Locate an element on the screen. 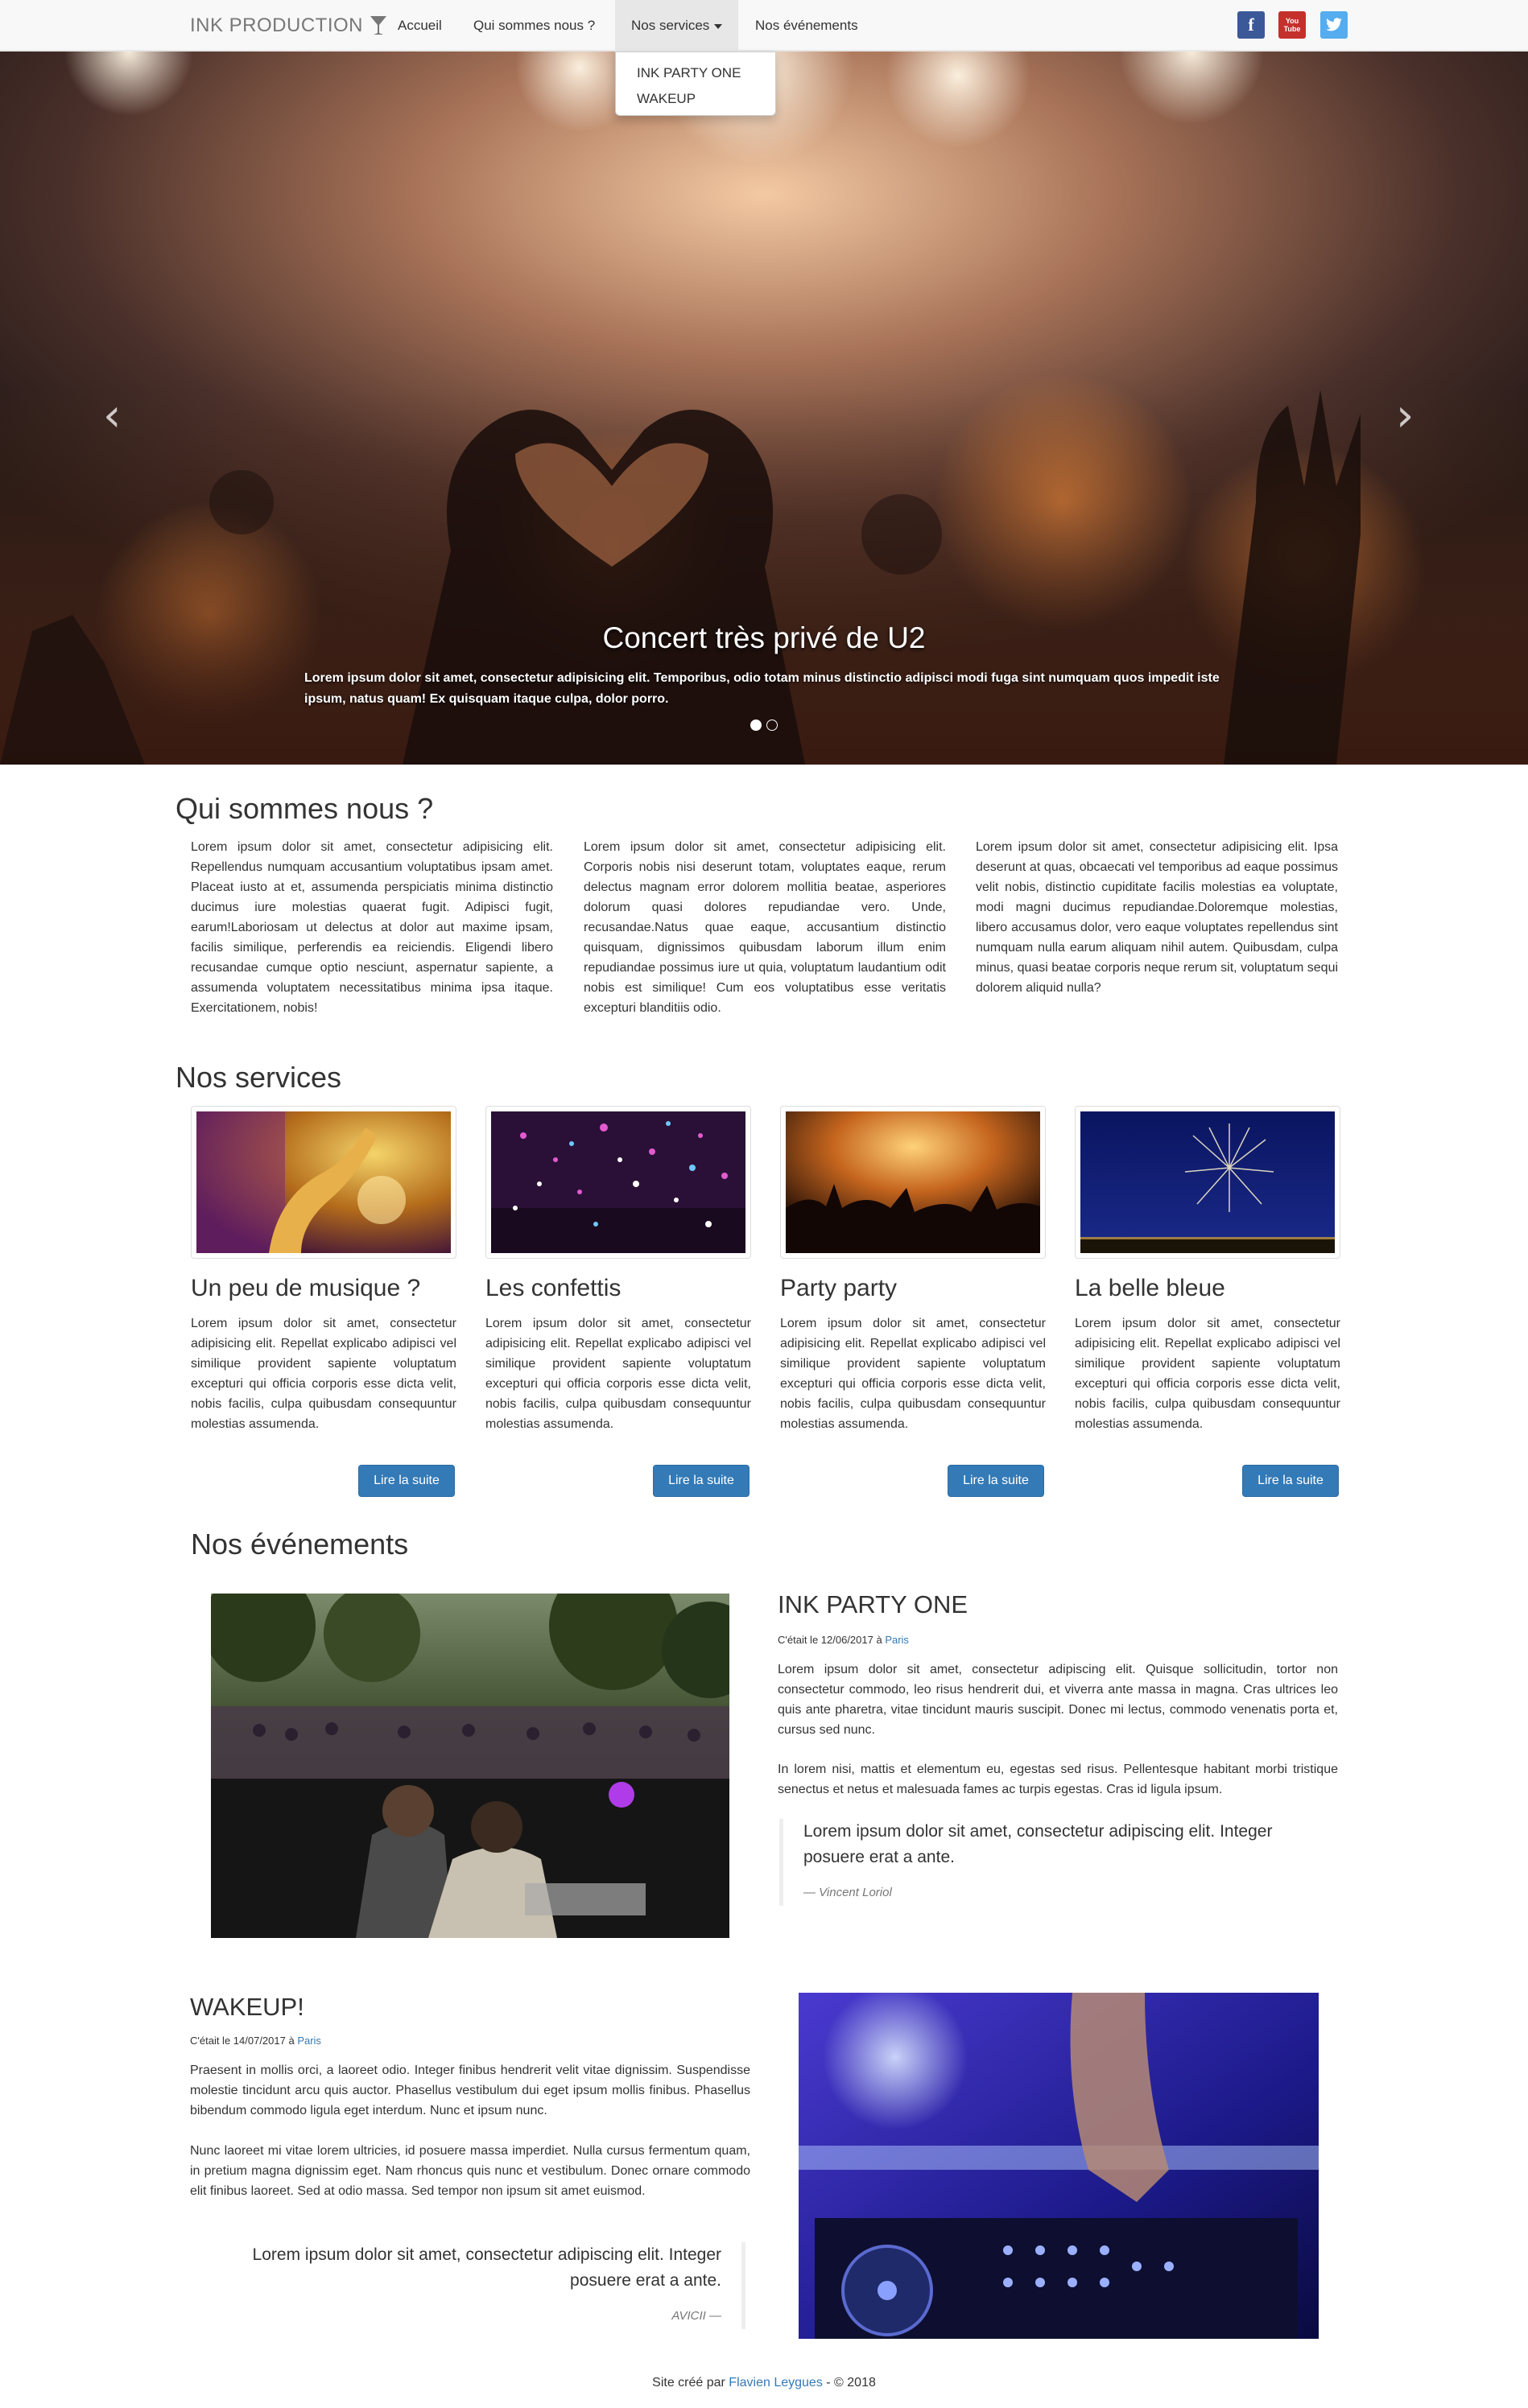 The height and width of the screenshot is (2408, 1528). youtube-icon: You Tube is located at coordinates (1292, 25).